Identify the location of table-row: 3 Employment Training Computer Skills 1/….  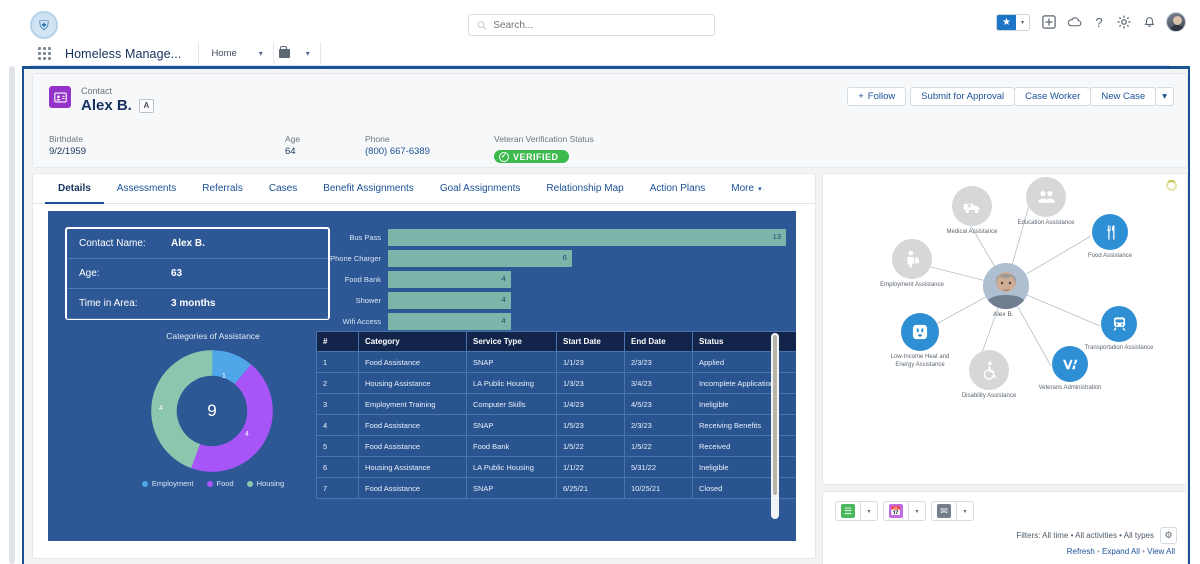
(556, 404).